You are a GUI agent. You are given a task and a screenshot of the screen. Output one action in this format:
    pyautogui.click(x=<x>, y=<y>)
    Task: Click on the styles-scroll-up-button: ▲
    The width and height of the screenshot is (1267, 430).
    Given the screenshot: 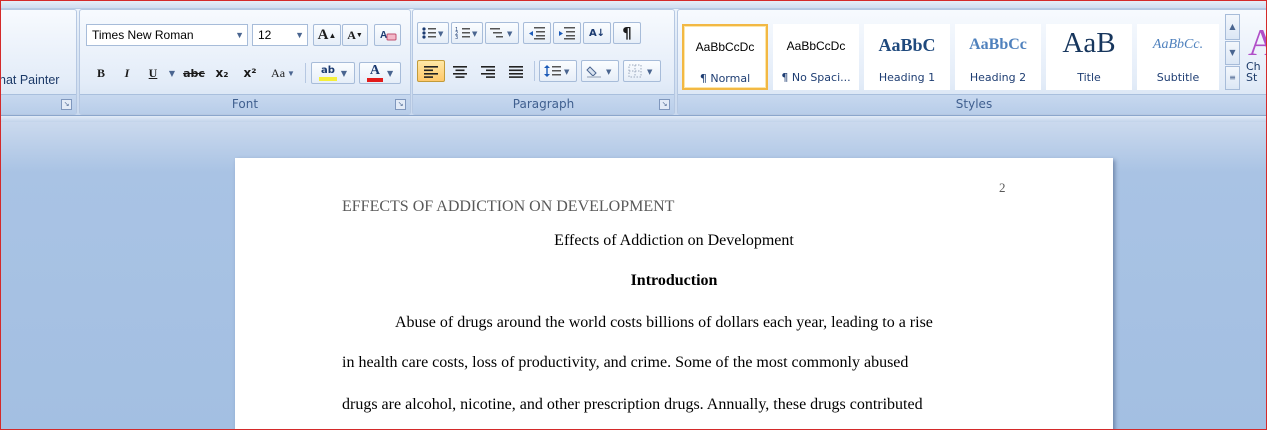 What is the action you would take?
    pyautogui.click(x=1232, y=27)
    